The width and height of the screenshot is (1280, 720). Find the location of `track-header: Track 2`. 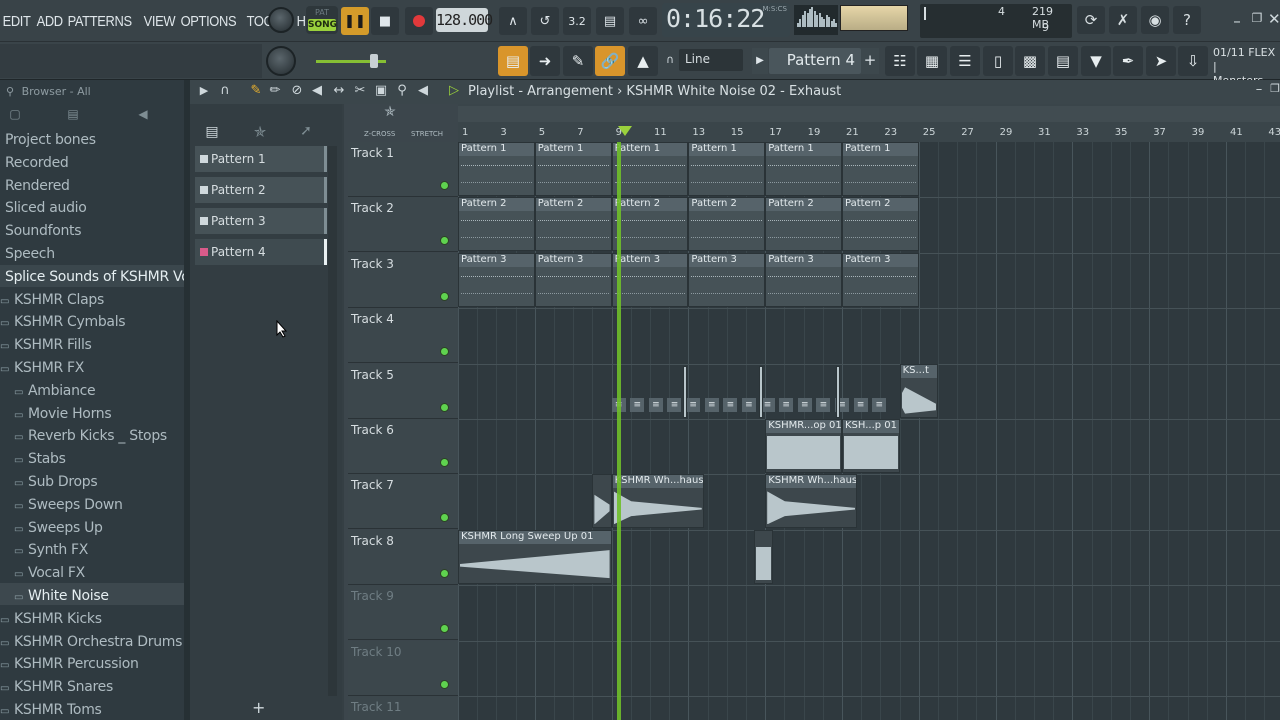

track-header: Track 2 is located at coordinates (403, 225).